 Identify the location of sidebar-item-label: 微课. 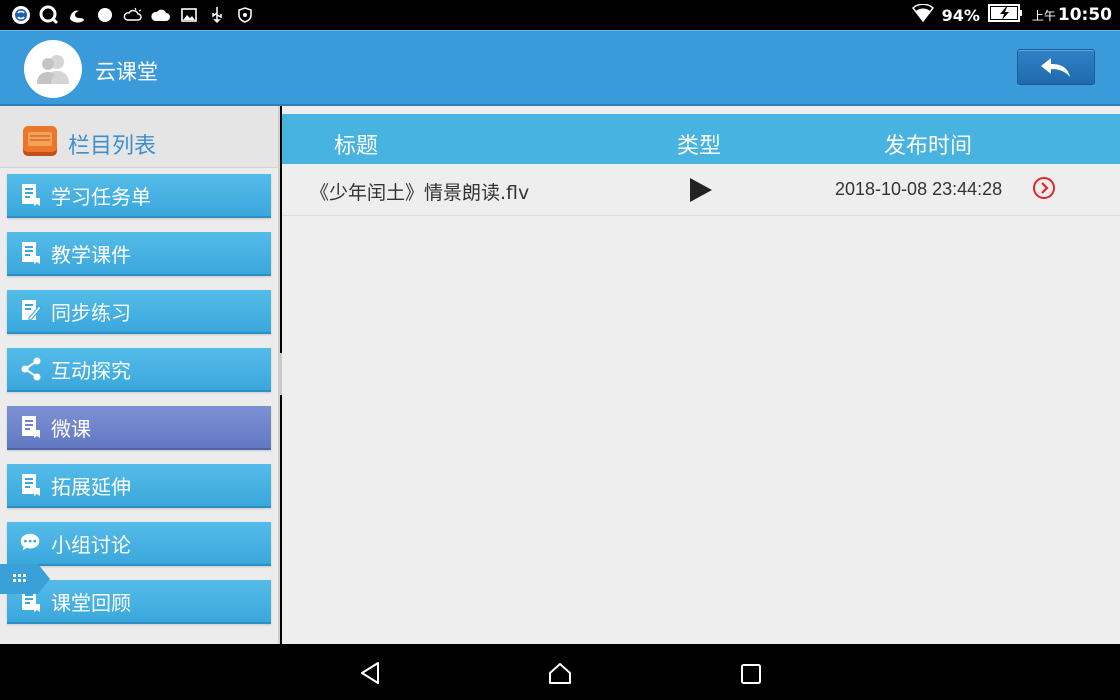
(71, 428).